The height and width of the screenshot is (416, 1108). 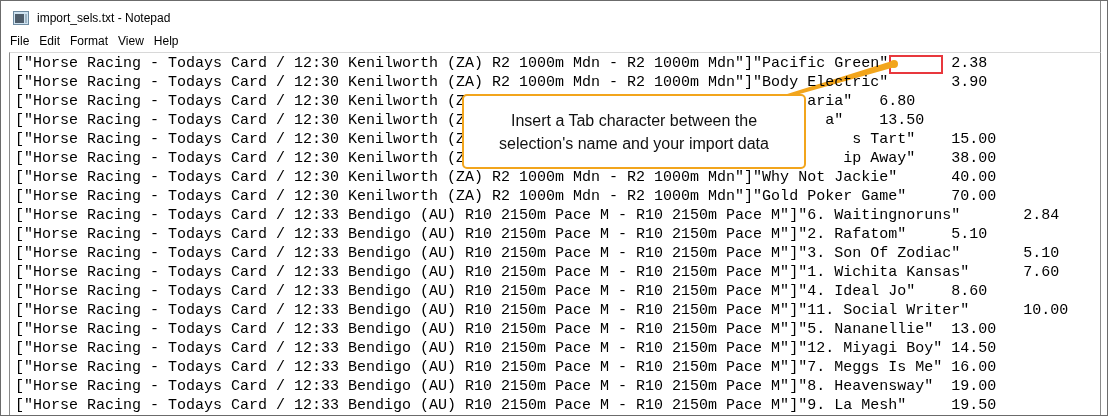 What do you see at coordinates (465, 291) in the screenshot?
I see `text-line: ["Horse Racing - Todays Card / 12:33 Bendigo (AU) R10 2150m Pace M - R10 2150m Pace M"]"4. Ideal Jo"` at bounding box center [465, 291].